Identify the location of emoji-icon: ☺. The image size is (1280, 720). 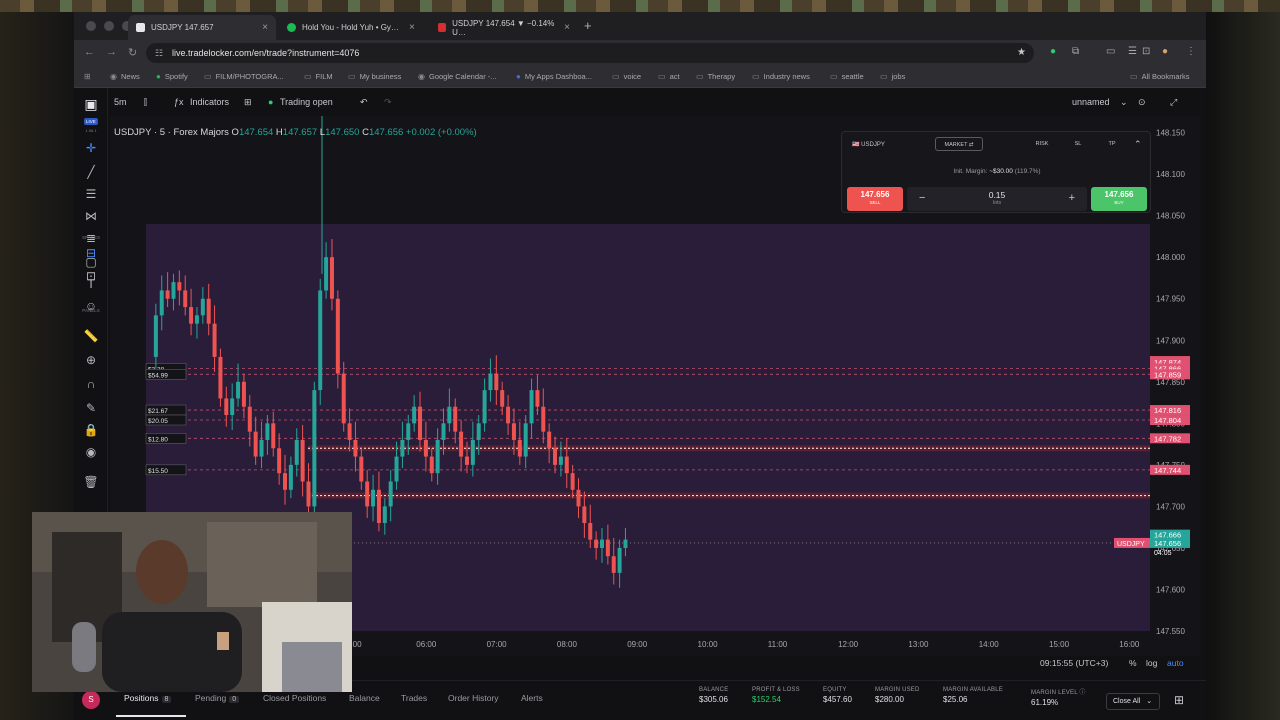
(91, 306).